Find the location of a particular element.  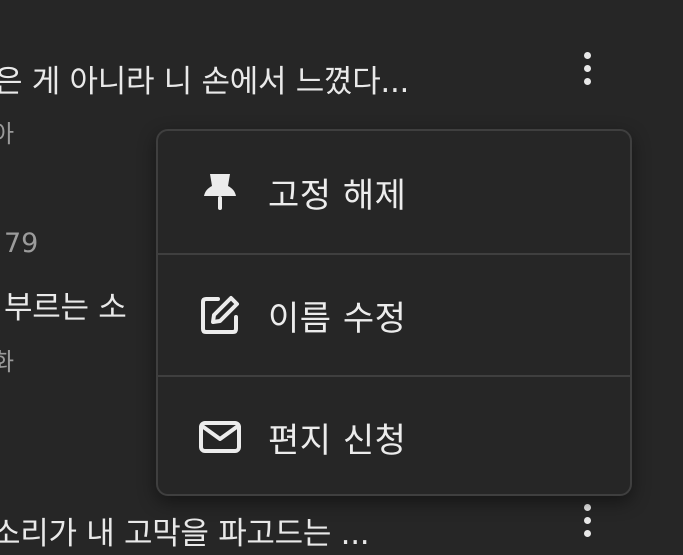

list-item-title: 부르는 소 is located at coordinates (65, 304).